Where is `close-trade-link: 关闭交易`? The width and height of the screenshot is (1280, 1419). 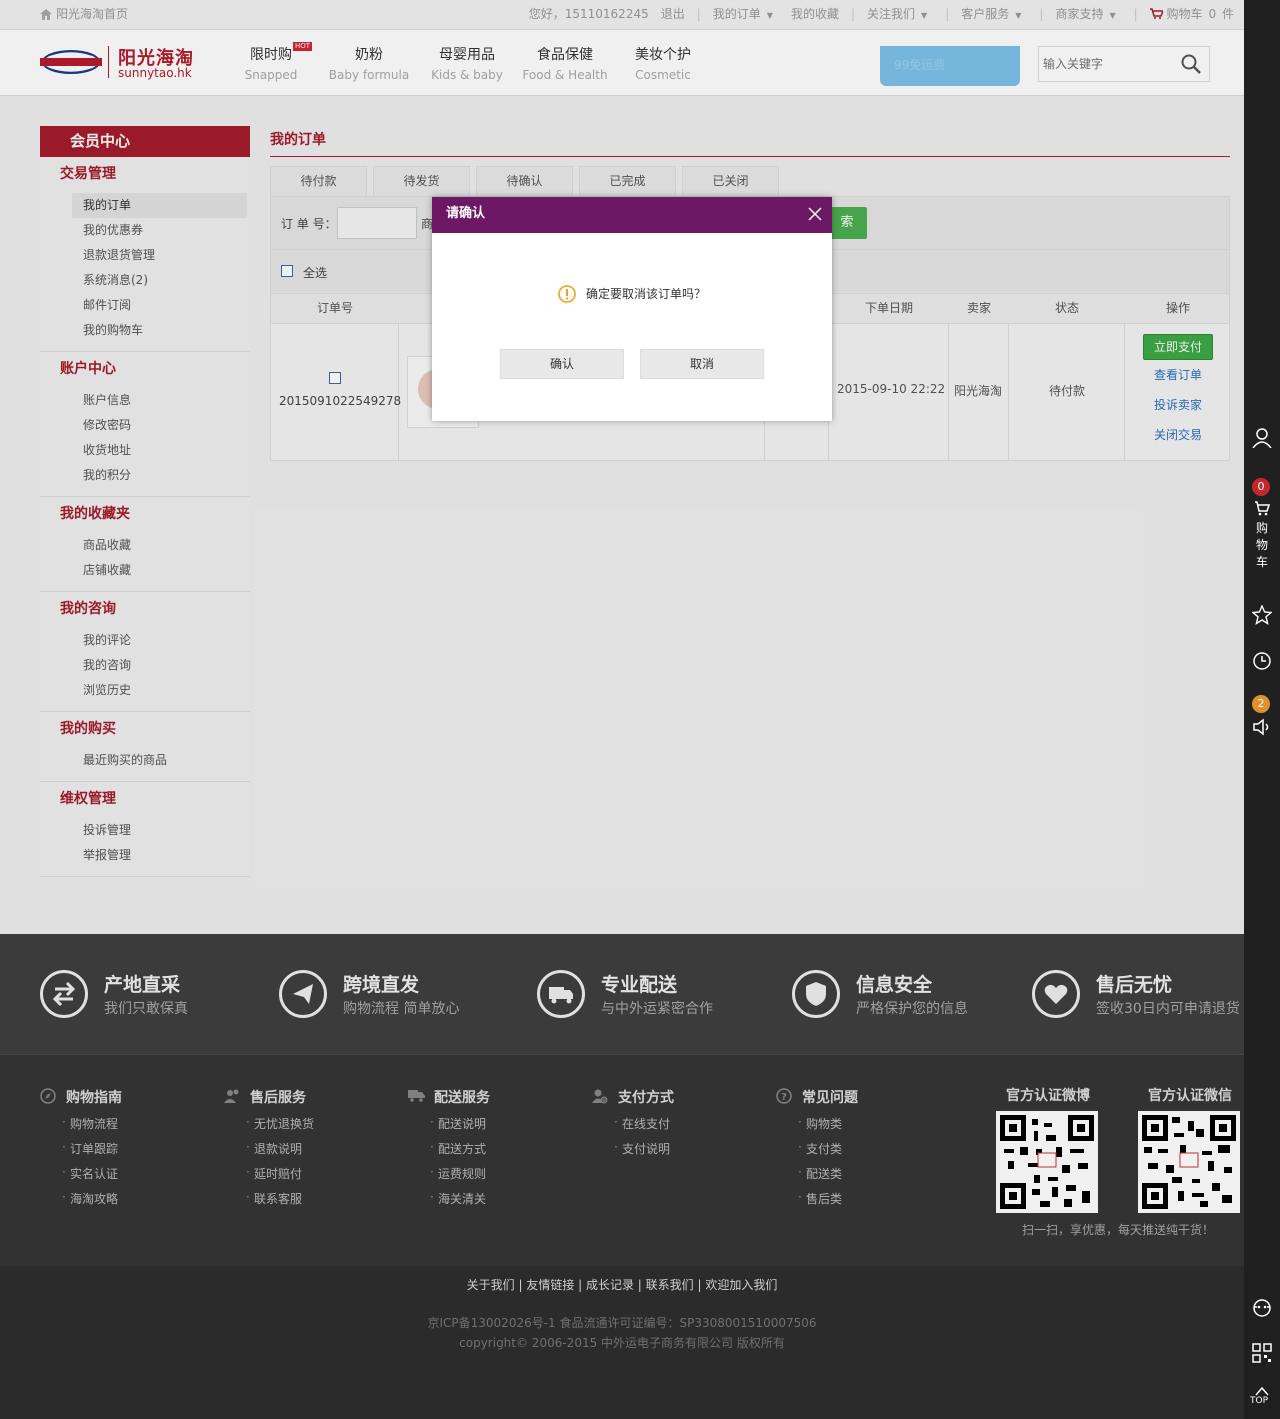
close-trade-link: 关闭交易 is located at coordinates (1178, 434).